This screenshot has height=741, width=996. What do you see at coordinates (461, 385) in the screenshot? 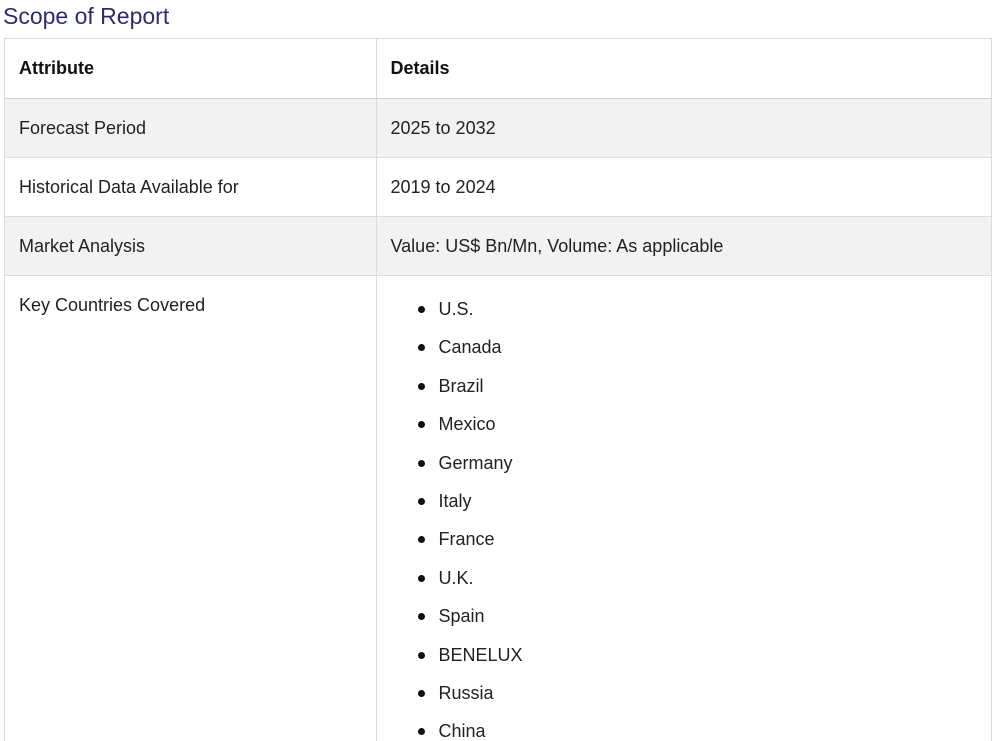
I see `country-label: Brazil` at bounding box center [461, 385].